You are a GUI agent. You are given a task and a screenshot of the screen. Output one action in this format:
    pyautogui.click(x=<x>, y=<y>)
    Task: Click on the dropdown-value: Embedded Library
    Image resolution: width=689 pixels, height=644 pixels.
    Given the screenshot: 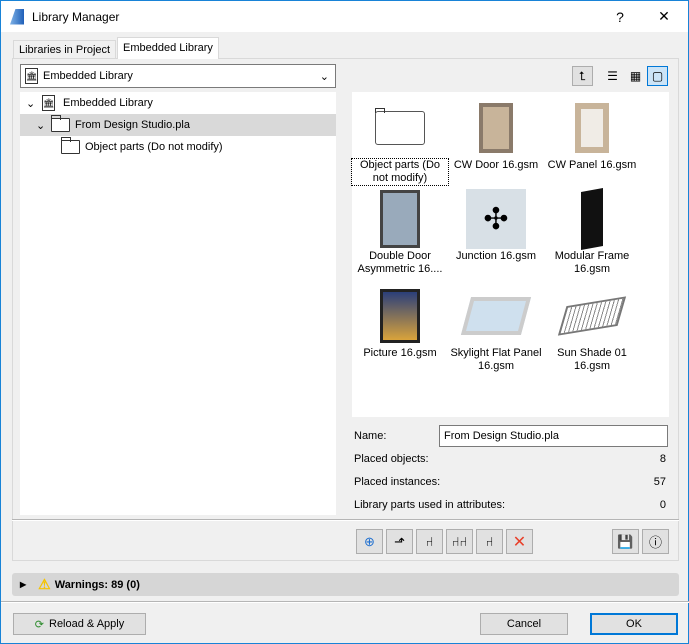 What is the action you would take?
    pyautogui.click(x=88, y=76)
    